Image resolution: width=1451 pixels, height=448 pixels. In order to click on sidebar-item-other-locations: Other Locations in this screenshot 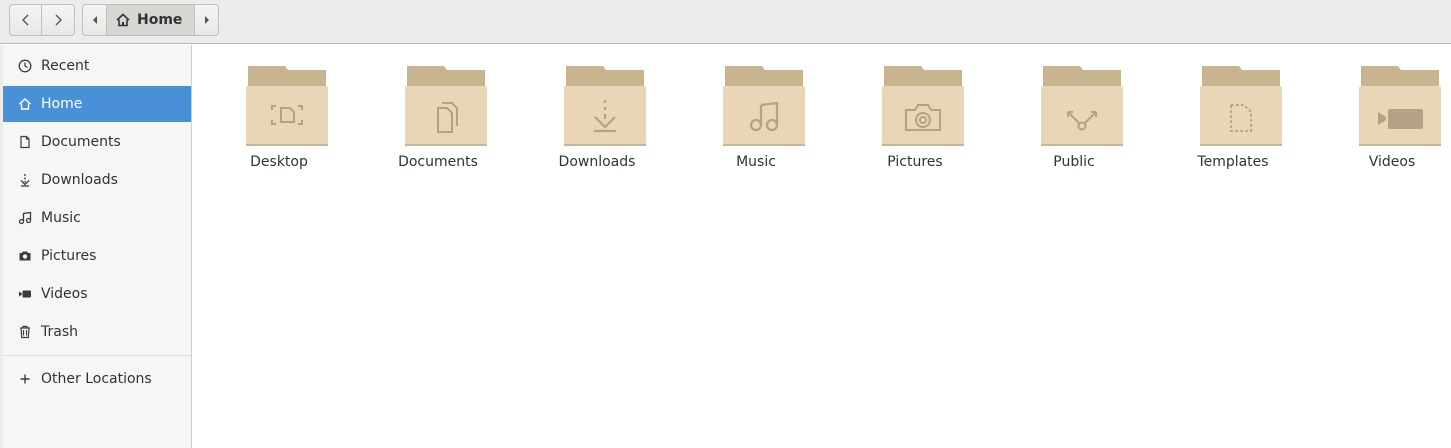, I will do `click(97, 379)`.